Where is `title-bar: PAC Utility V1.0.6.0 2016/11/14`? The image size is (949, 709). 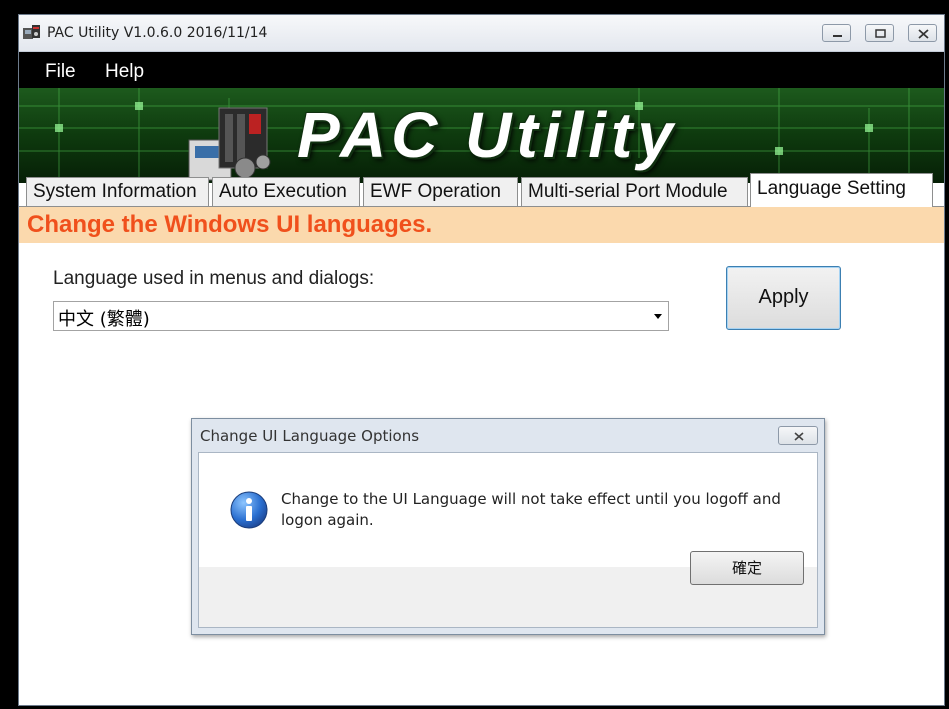
title-bar: PAC Utility V1.0.6.0 2016/11/14 is located at coordinates (481, 33).